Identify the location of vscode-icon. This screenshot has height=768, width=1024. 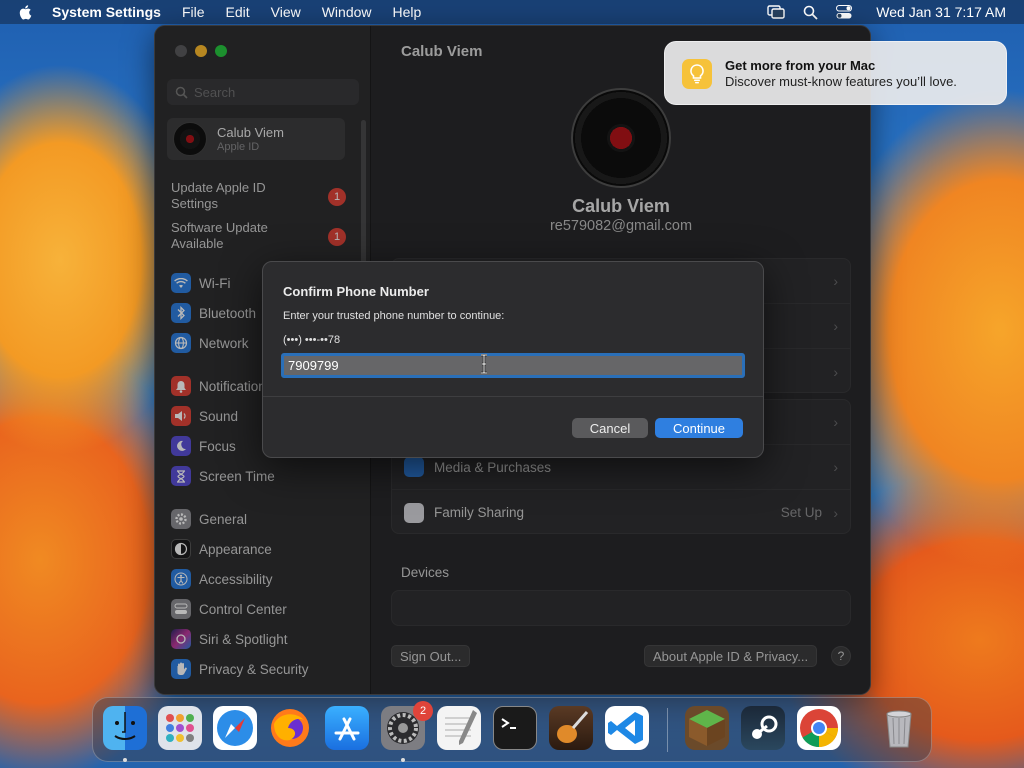
(627, 728).